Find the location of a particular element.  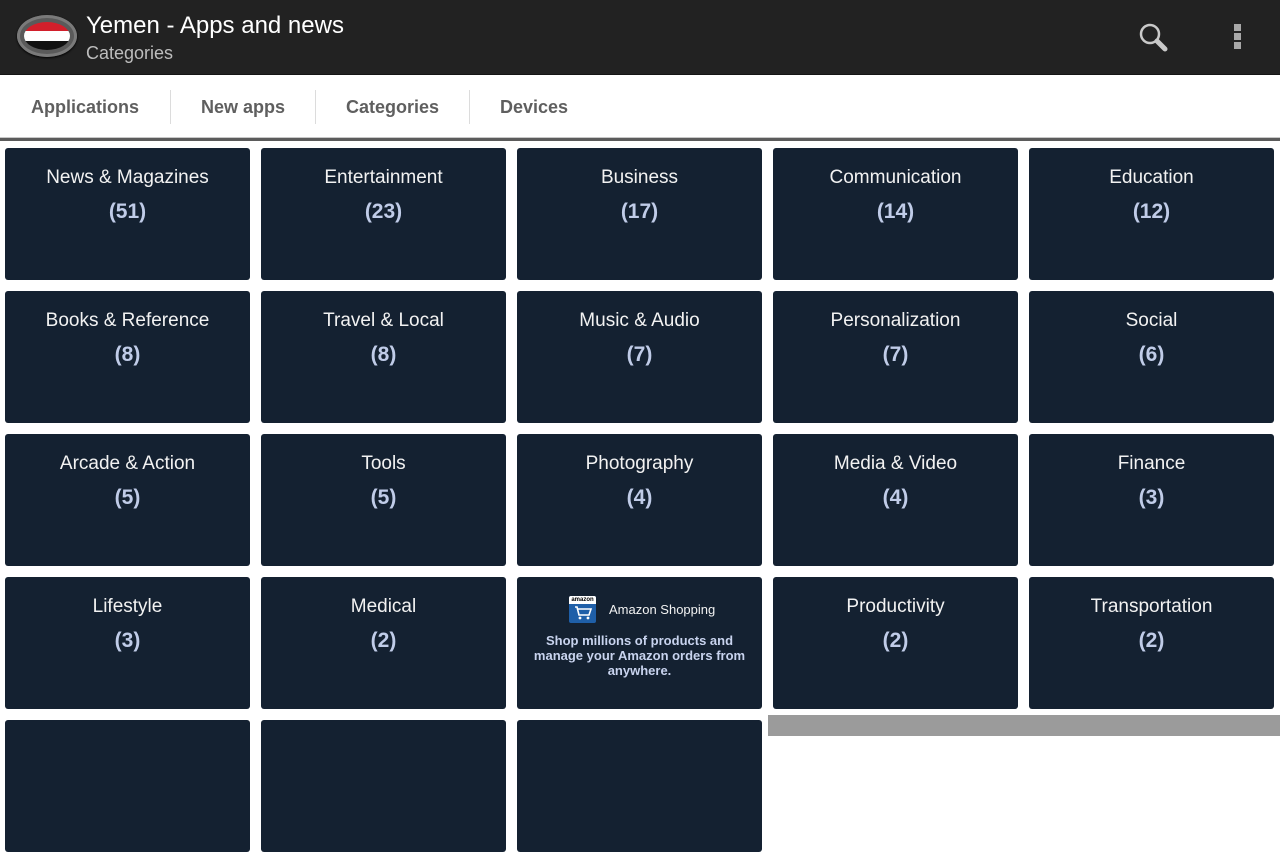

category-name: Lifestyle is located at coordinates (127, 606).